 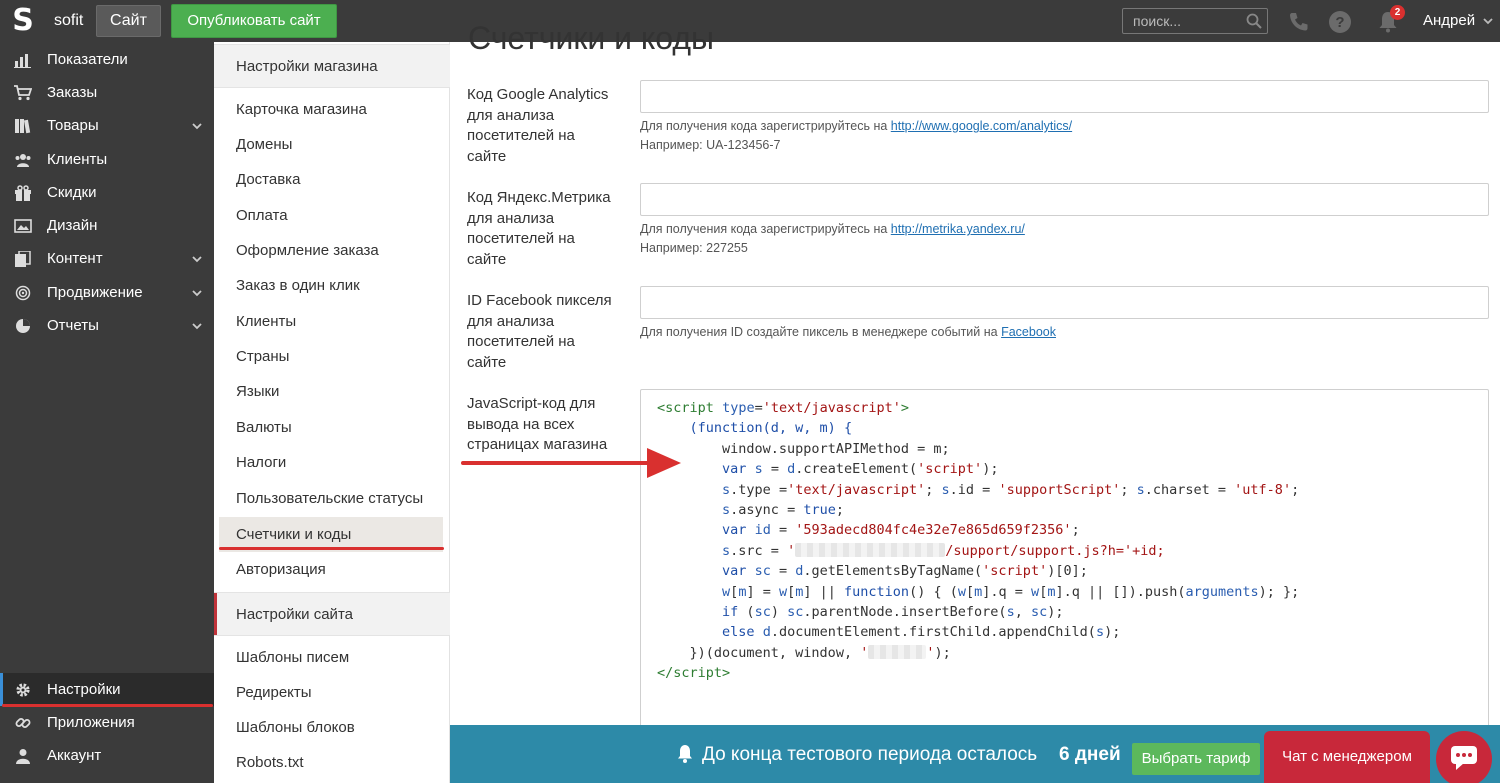 I want to click on label-line: вывода на всех, so click(x=521, y=424).